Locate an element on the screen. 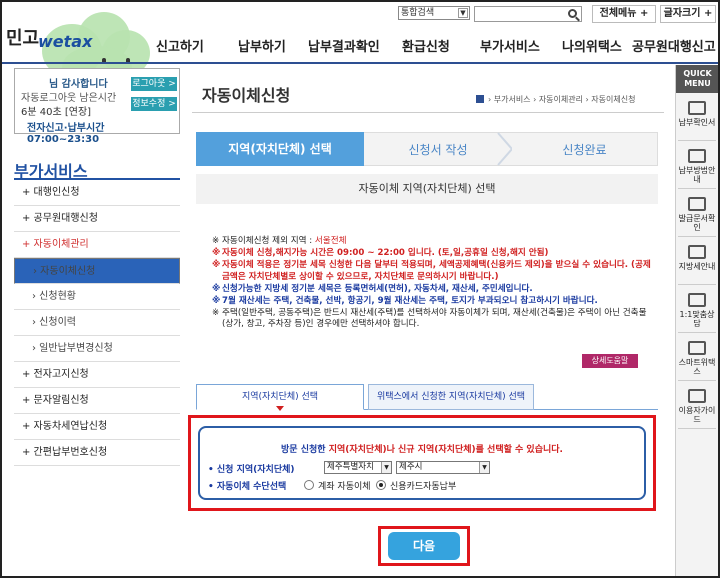 This screenshot has width=720, height=578. nav-item-pay: 납부하기 is located at coordinates (262, 45).